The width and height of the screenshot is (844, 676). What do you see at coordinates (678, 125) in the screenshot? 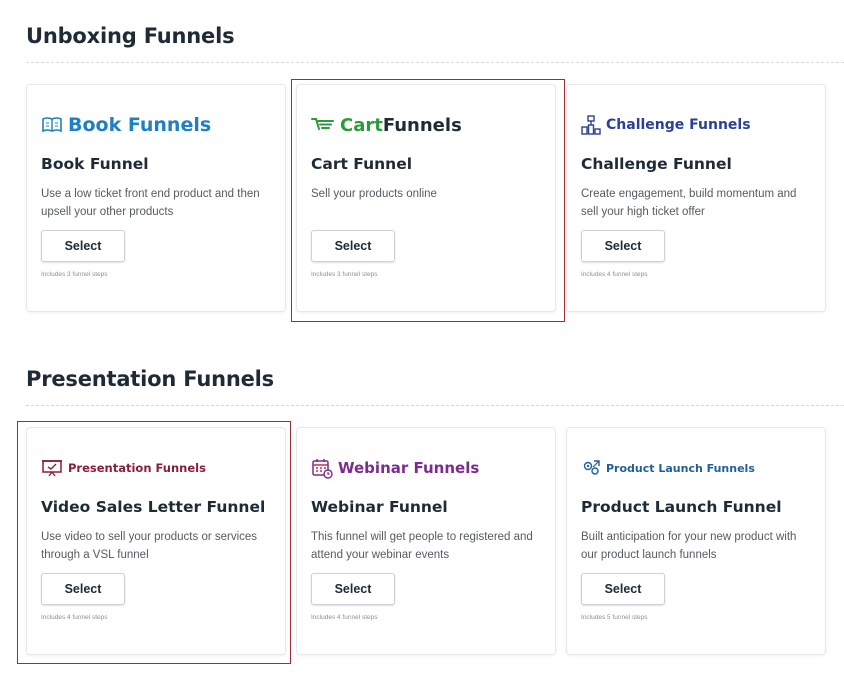
I see `logo-text: Challenge Funnels` at bounding box center [678, 125].